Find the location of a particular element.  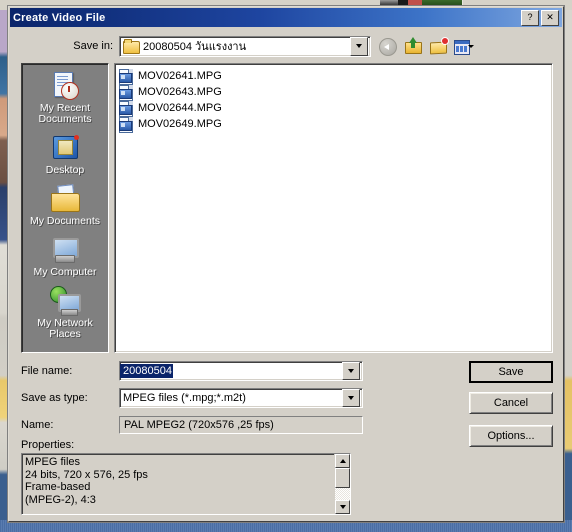

scrollbar-track is located at coordinates (342, 494).